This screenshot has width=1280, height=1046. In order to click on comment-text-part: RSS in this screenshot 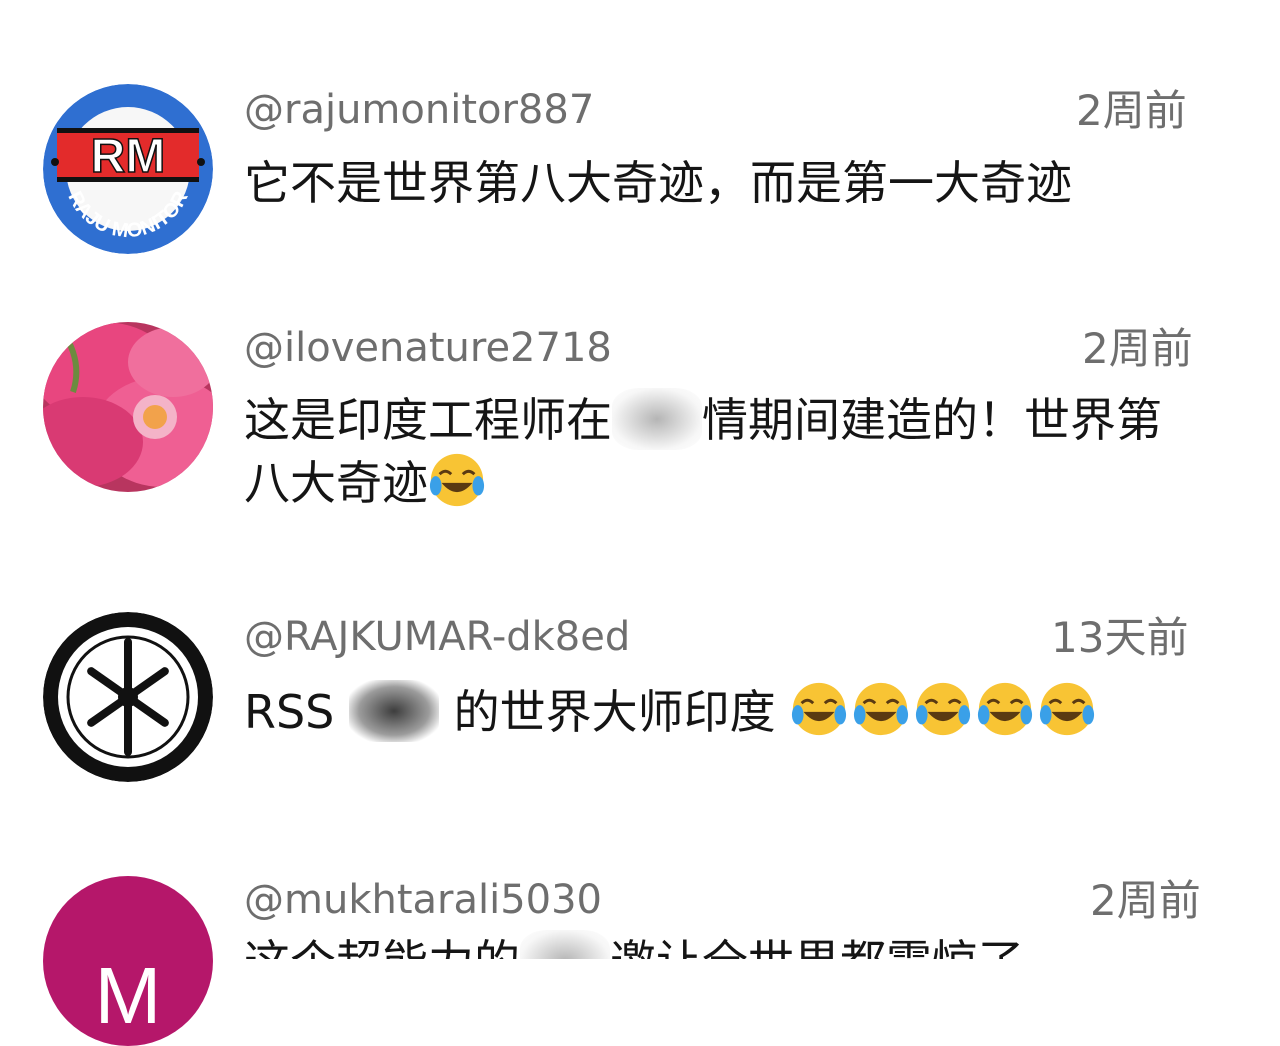, I will do `click(289, 712)`.